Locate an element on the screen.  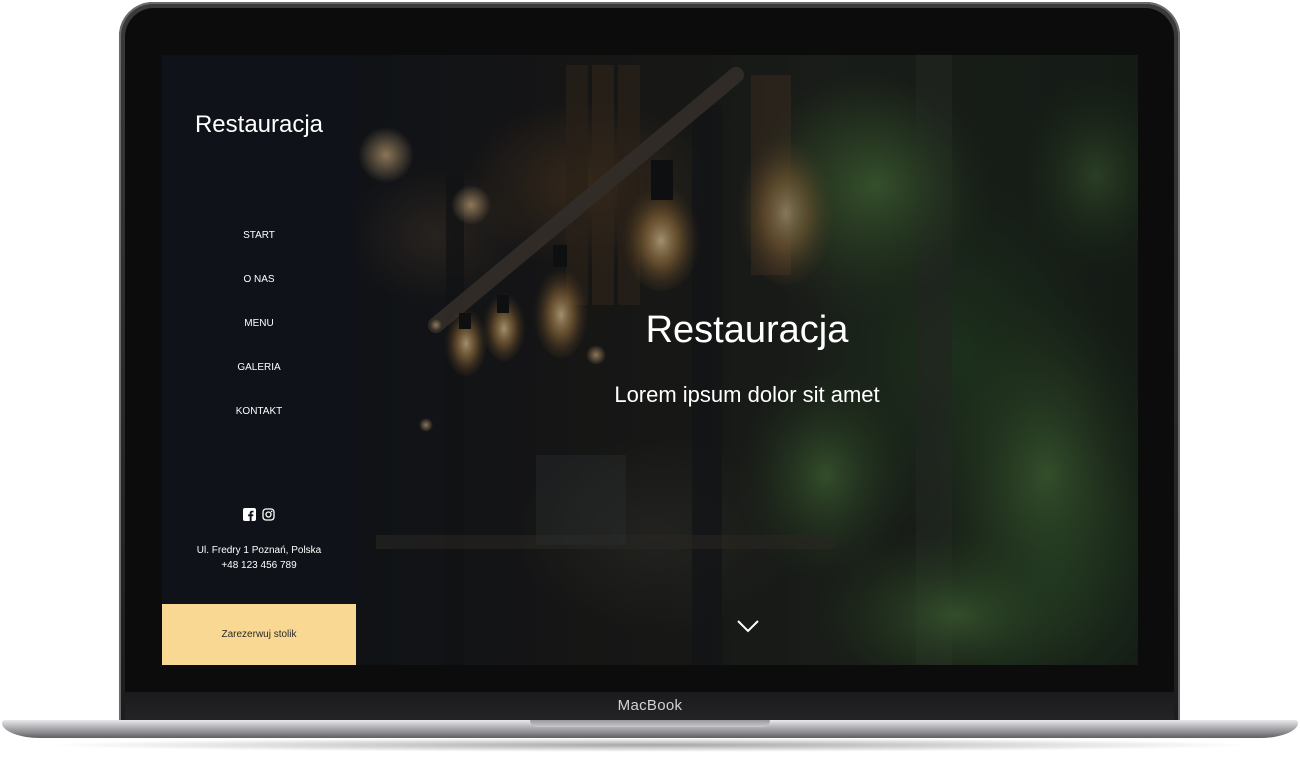
nav-item-galeria: GALERIA is located at coordinates (259, 383).